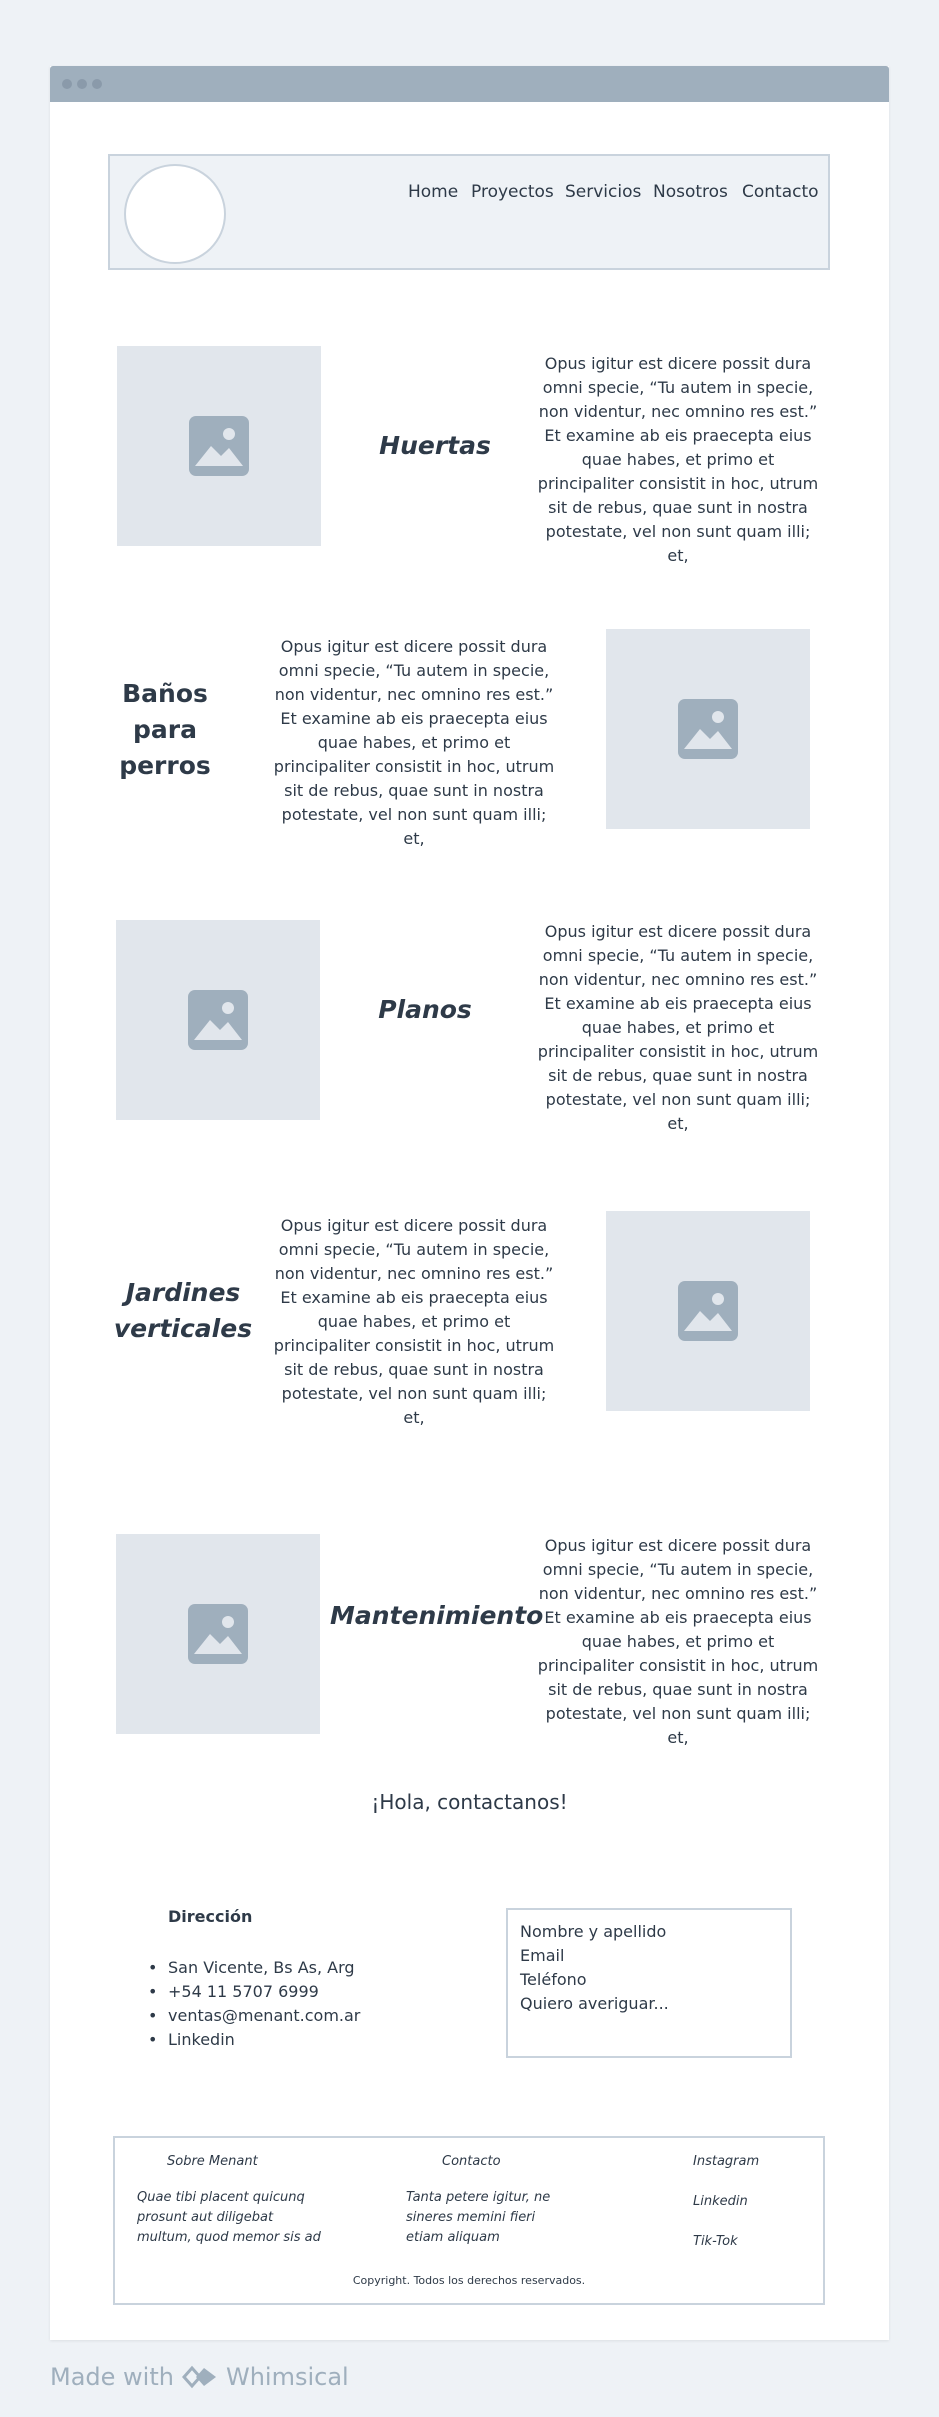  Describe the element at coordinates (649, 1932) in the screenshot. I see `name-field: Nombre y apellido` at that location.